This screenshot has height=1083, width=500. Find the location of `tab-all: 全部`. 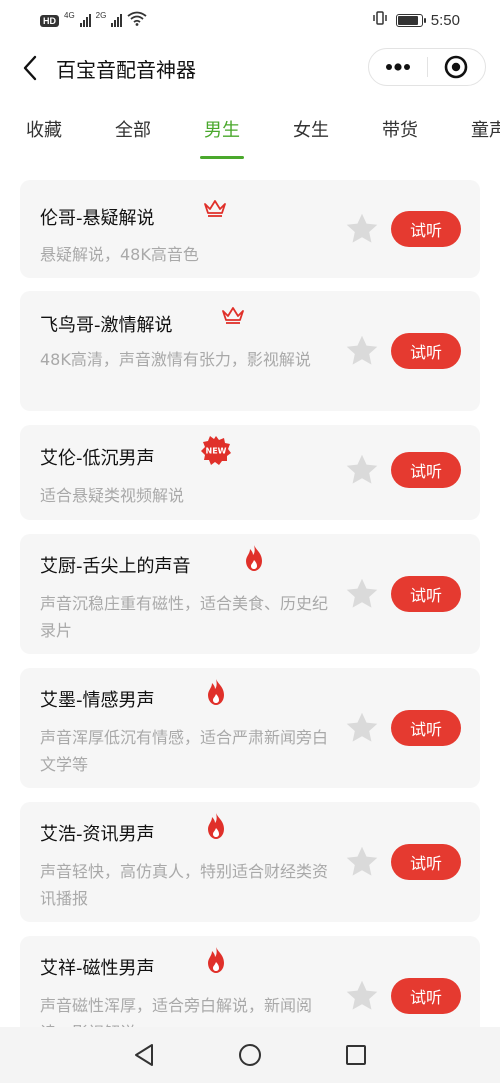

tab-all: 全部 is located at coordinates (133, 129).